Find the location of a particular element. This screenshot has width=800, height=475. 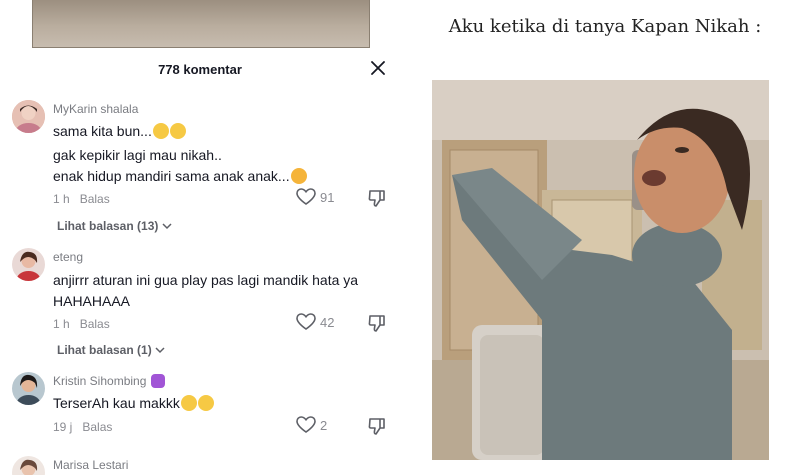

like-button: 2 is located at coordinates (311, 425).